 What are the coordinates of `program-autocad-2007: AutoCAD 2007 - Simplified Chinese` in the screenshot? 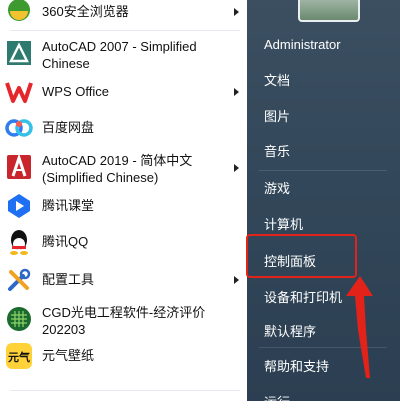 It's located at (123, 54).